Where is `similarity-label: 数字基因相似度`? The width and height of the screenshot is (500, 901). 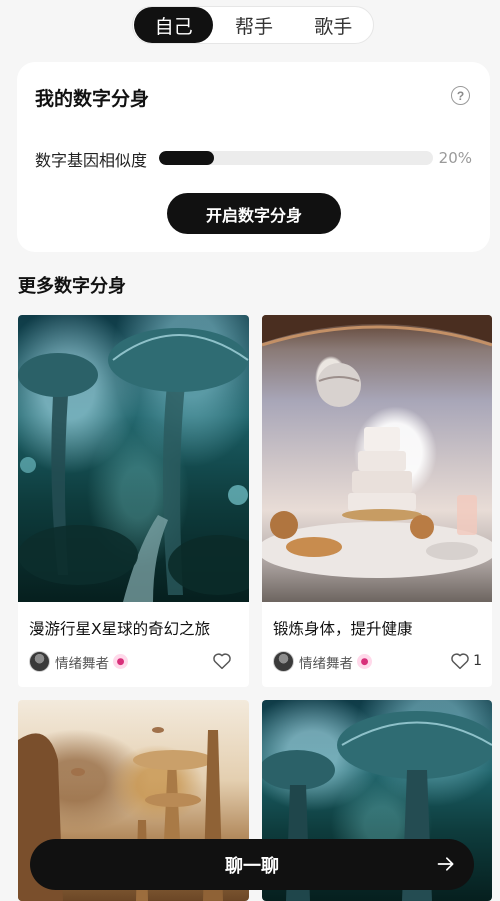 similarity-label: 数字基因相似度 is located at coordinates (91, 160).